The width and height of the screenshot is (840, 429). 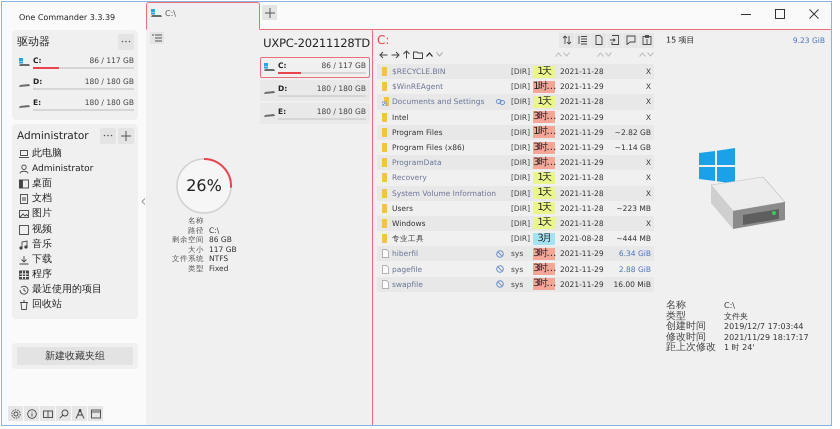 I want to click on new-file-button, so click(x=598, y=40).